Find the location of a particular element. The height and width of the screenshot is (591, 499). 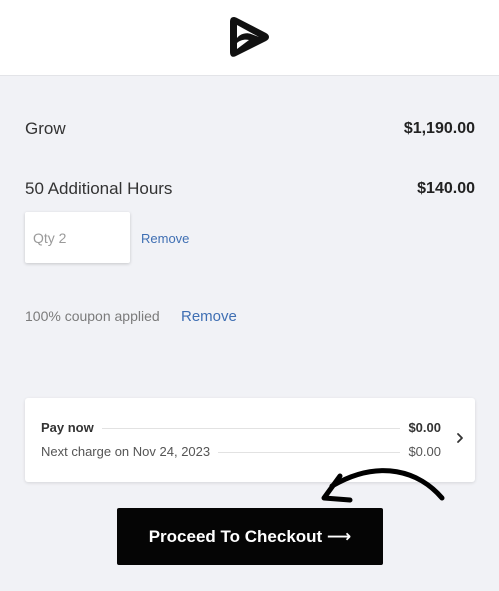

pay-now-label: Pay now is located at coordinates (71, 427).